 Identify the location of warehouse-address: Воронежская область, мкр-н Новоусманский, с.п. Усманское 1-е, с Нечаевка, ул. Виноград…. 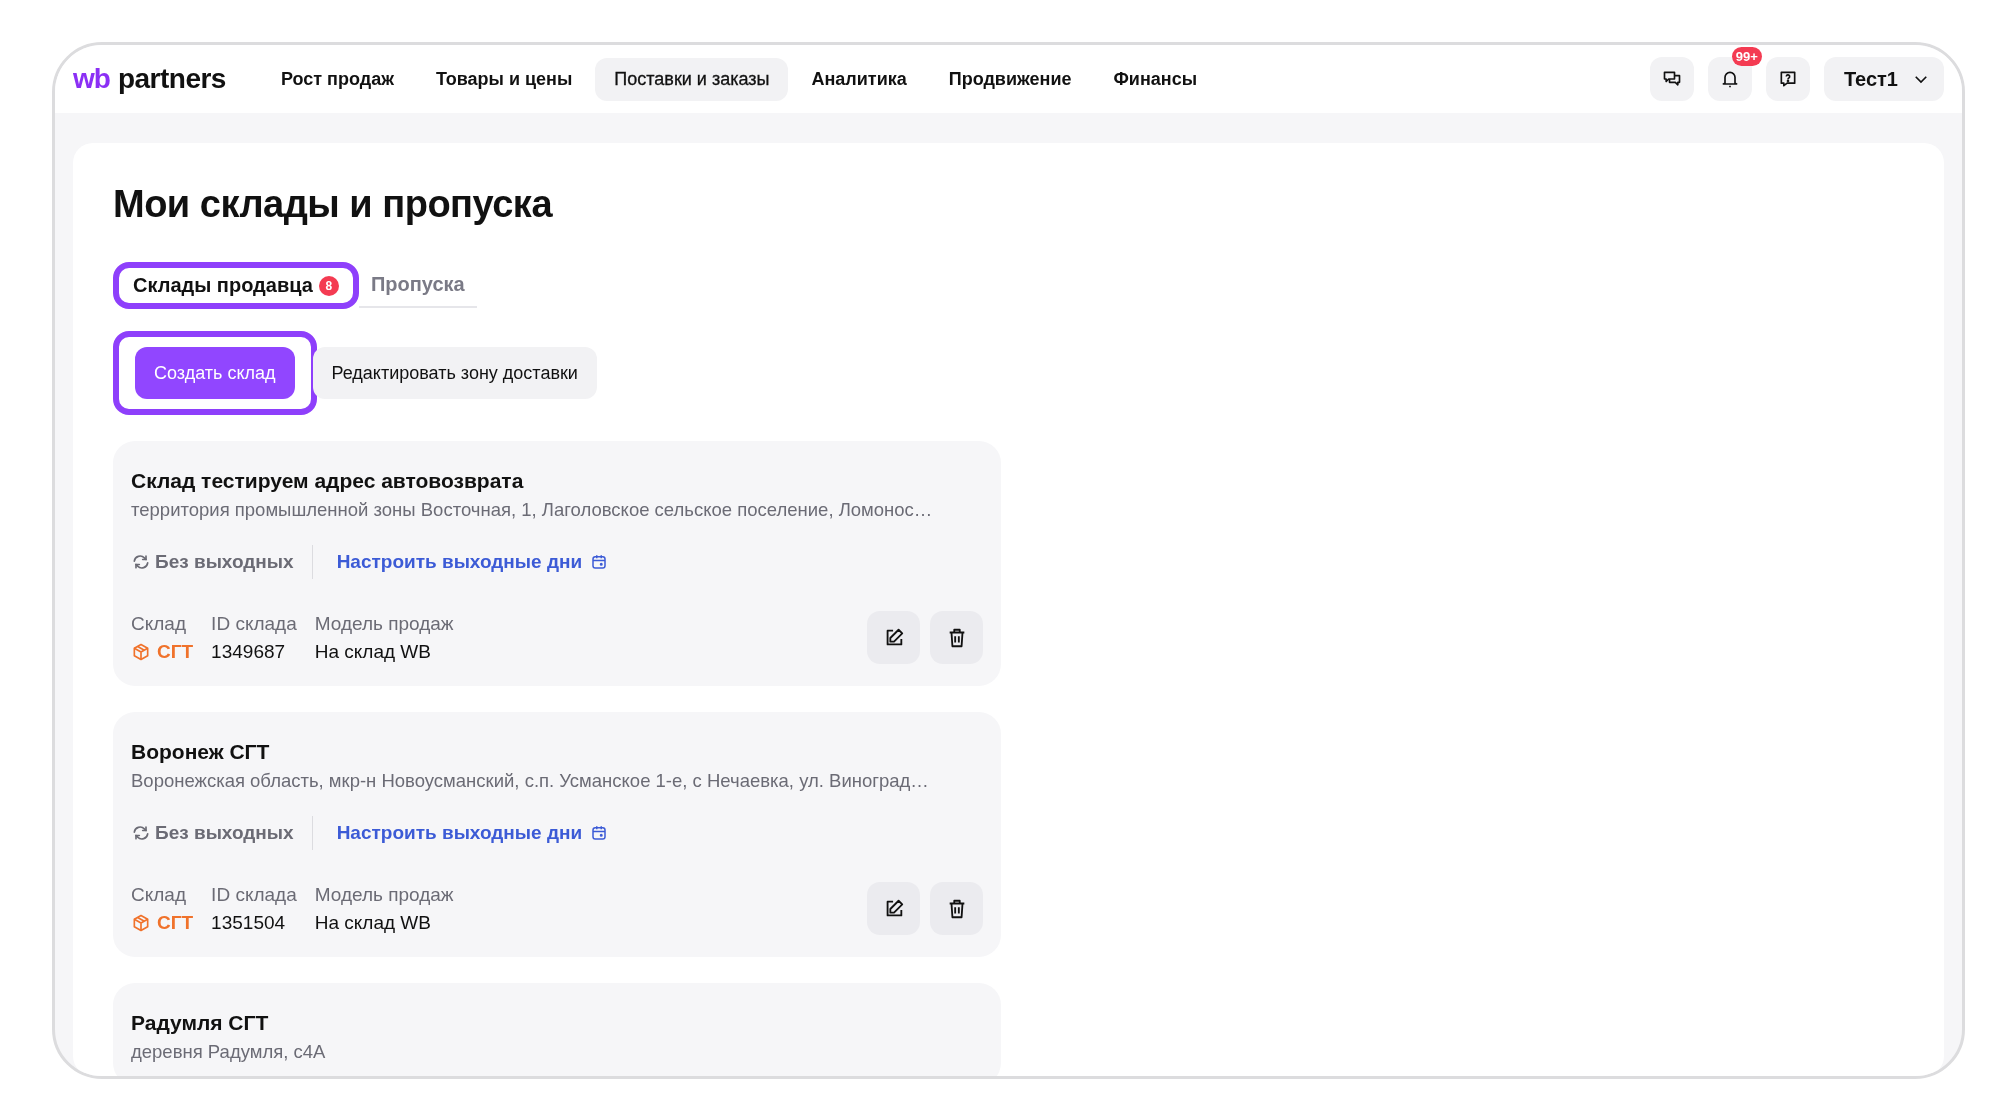
(530, 781).